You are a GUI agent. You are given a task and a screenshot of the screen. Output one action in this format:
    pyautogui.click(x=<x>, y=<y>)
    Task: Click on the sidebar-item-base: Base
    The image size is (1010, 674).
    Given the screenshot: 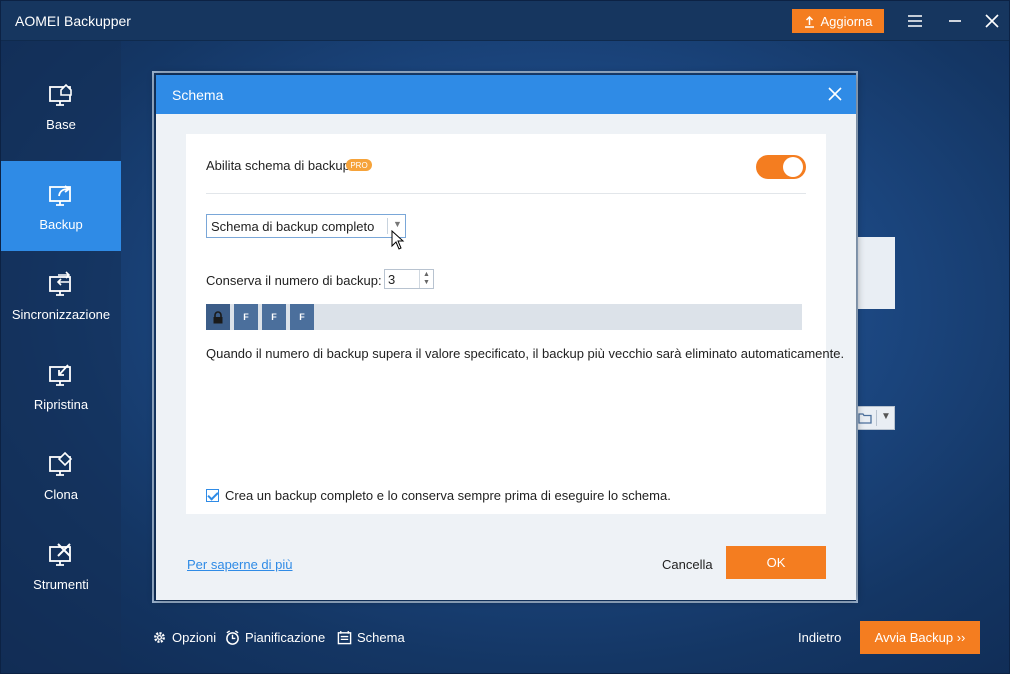 What is the action you would take?
    pyautogui.click(x=61, y=106)
    